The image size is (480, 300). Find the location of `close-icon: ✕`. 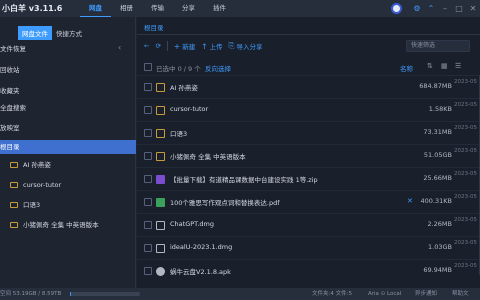

close-icon: ✕ is located at coordinates (473, 8).